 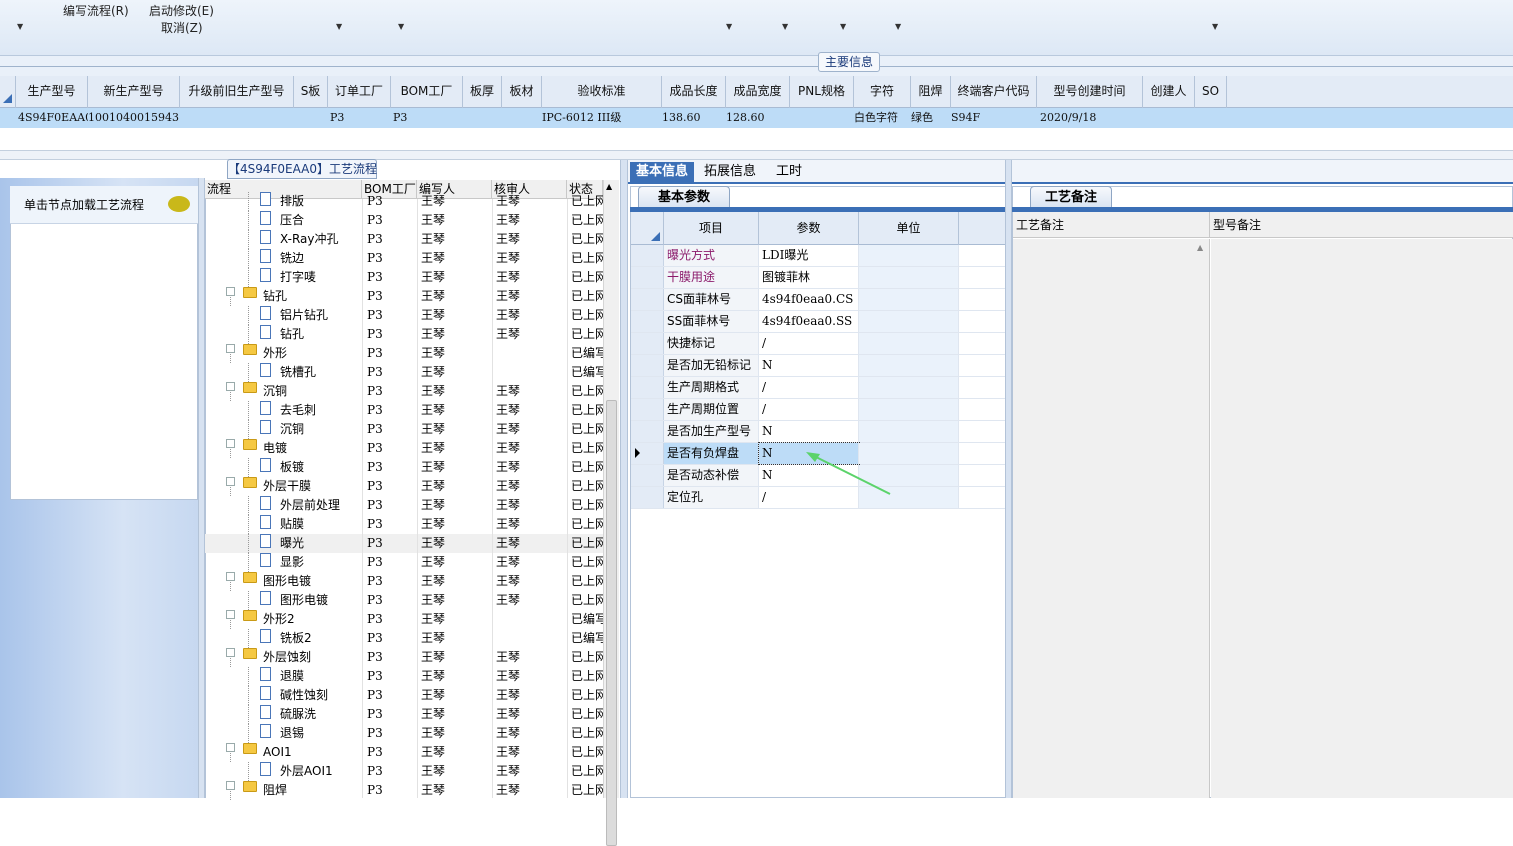 I want to click on column-header: 终端客户代码, so click(x=994, y=92).